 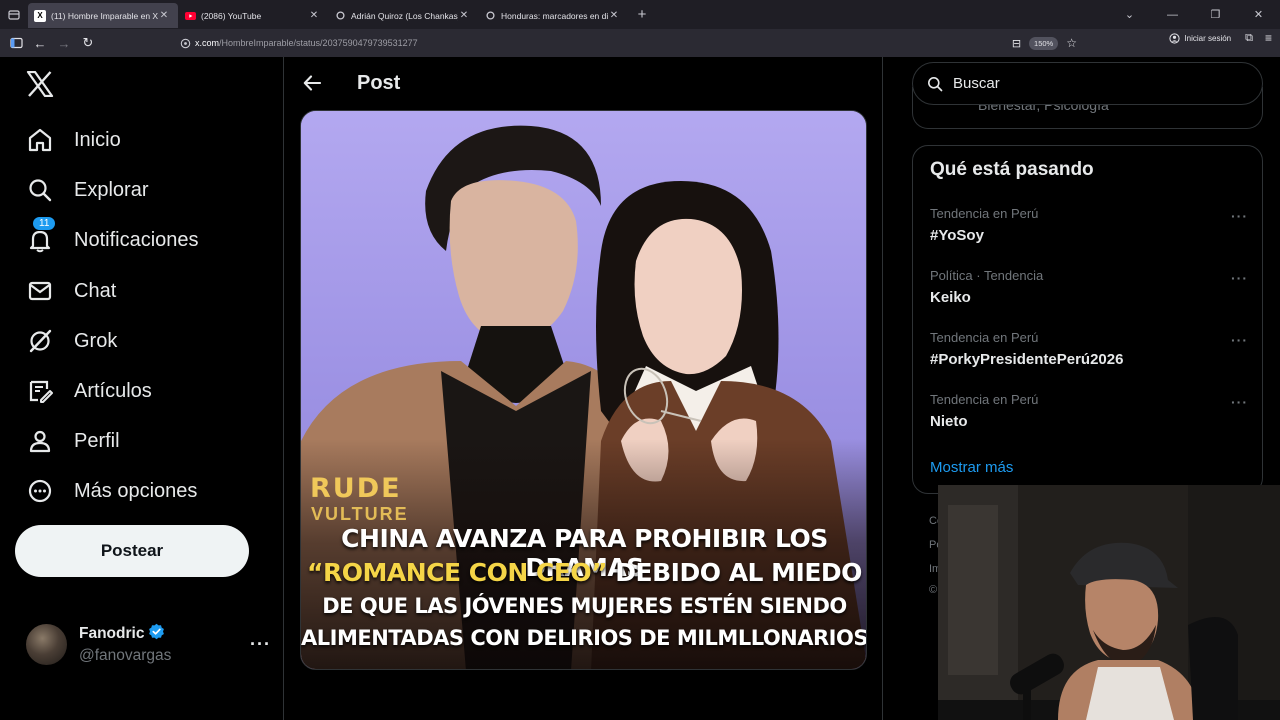 I want to click on nav-item-explorar: Explorar, so click(x=87, y=190).